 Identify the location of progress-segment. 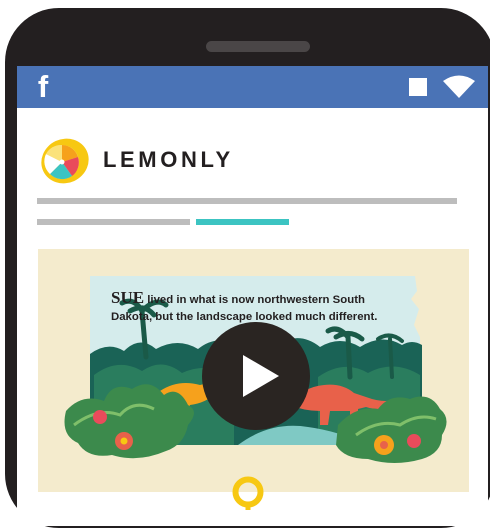
(113, 222).